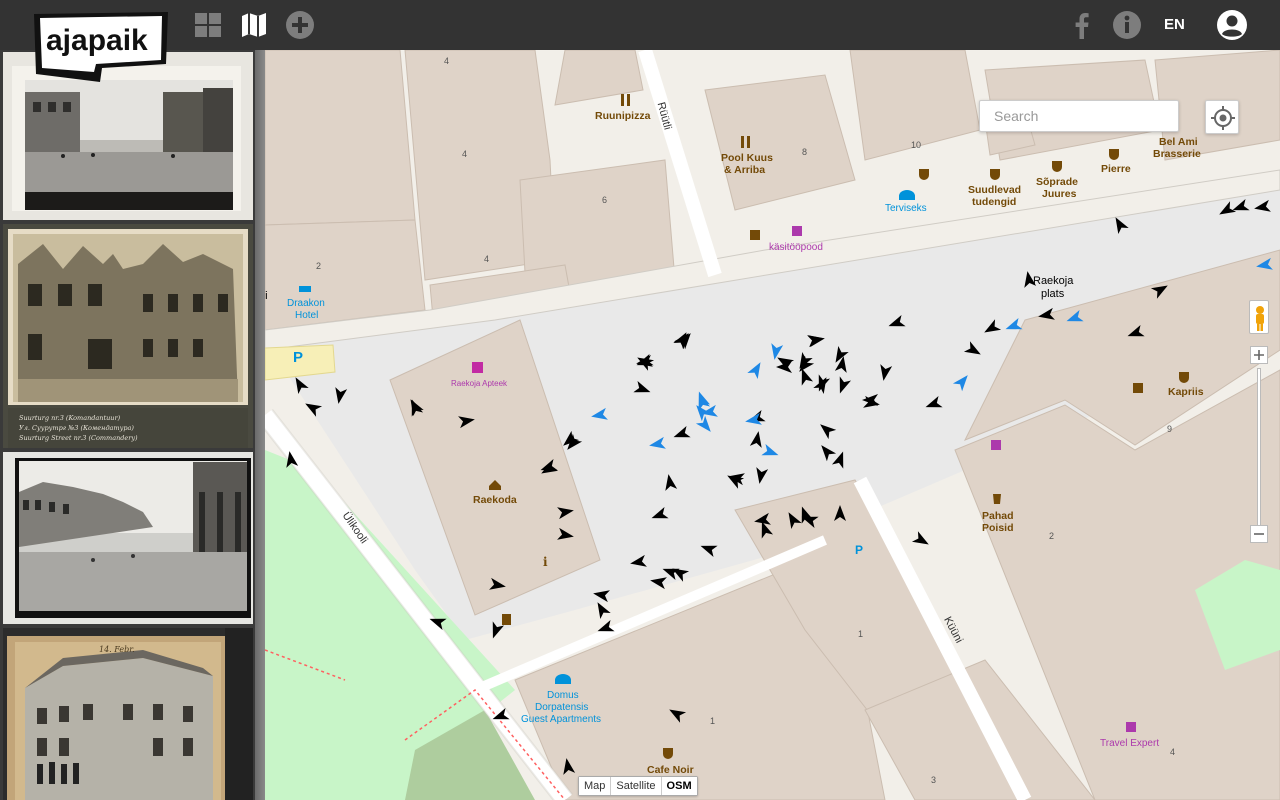 The width and height of the screenshot is (1280, 800). I want to click on language-selector: EN, so click(1174, 24).